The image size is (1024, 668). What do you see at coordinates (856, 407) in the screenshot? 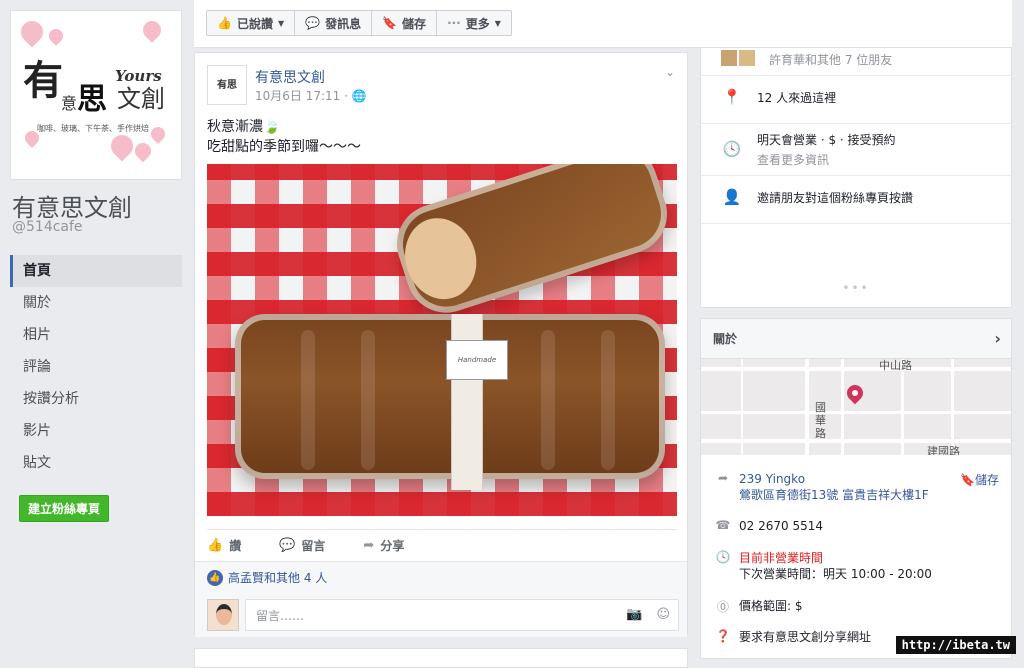
I see `location-map: 中山路 國華路 建國路` at bounding box center [856, 407].